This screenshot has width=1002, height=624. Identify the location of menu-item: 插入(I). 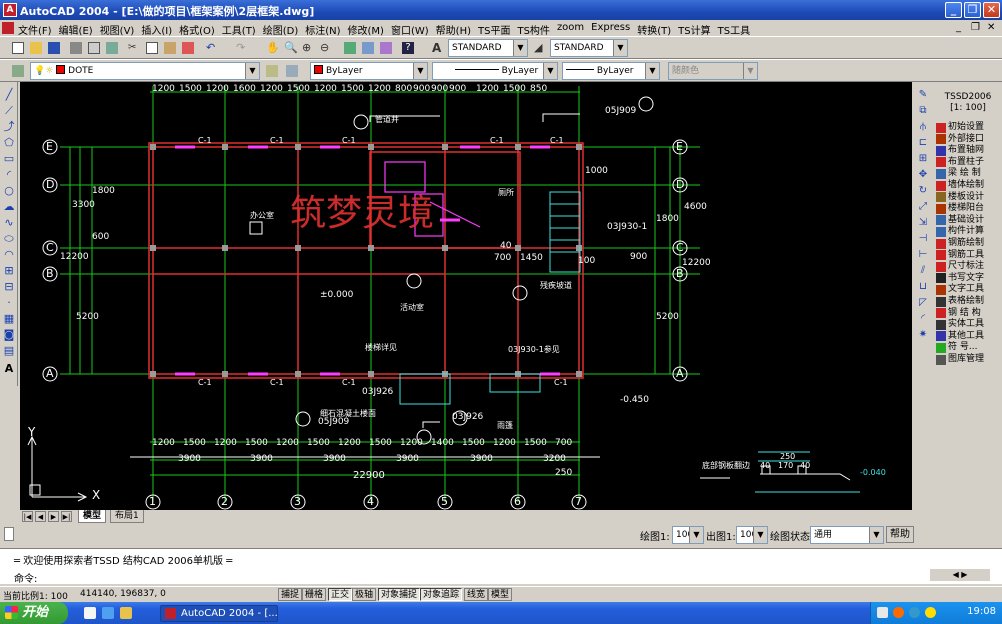
(156, 29).